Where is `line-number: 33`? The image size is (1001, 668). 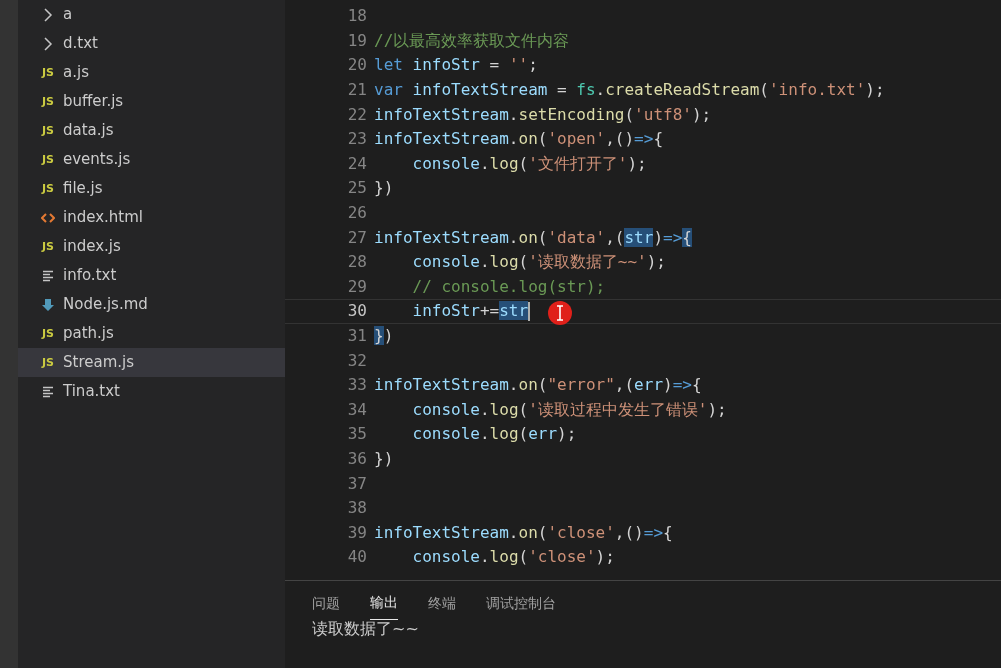 line-number: 33 is located at coordinates (356, 385).